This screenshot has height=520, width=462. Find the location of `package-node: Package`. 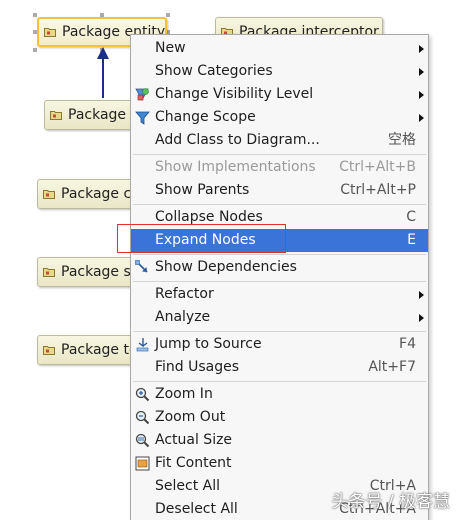

package-node: Package is located at coordinates (92, 115).